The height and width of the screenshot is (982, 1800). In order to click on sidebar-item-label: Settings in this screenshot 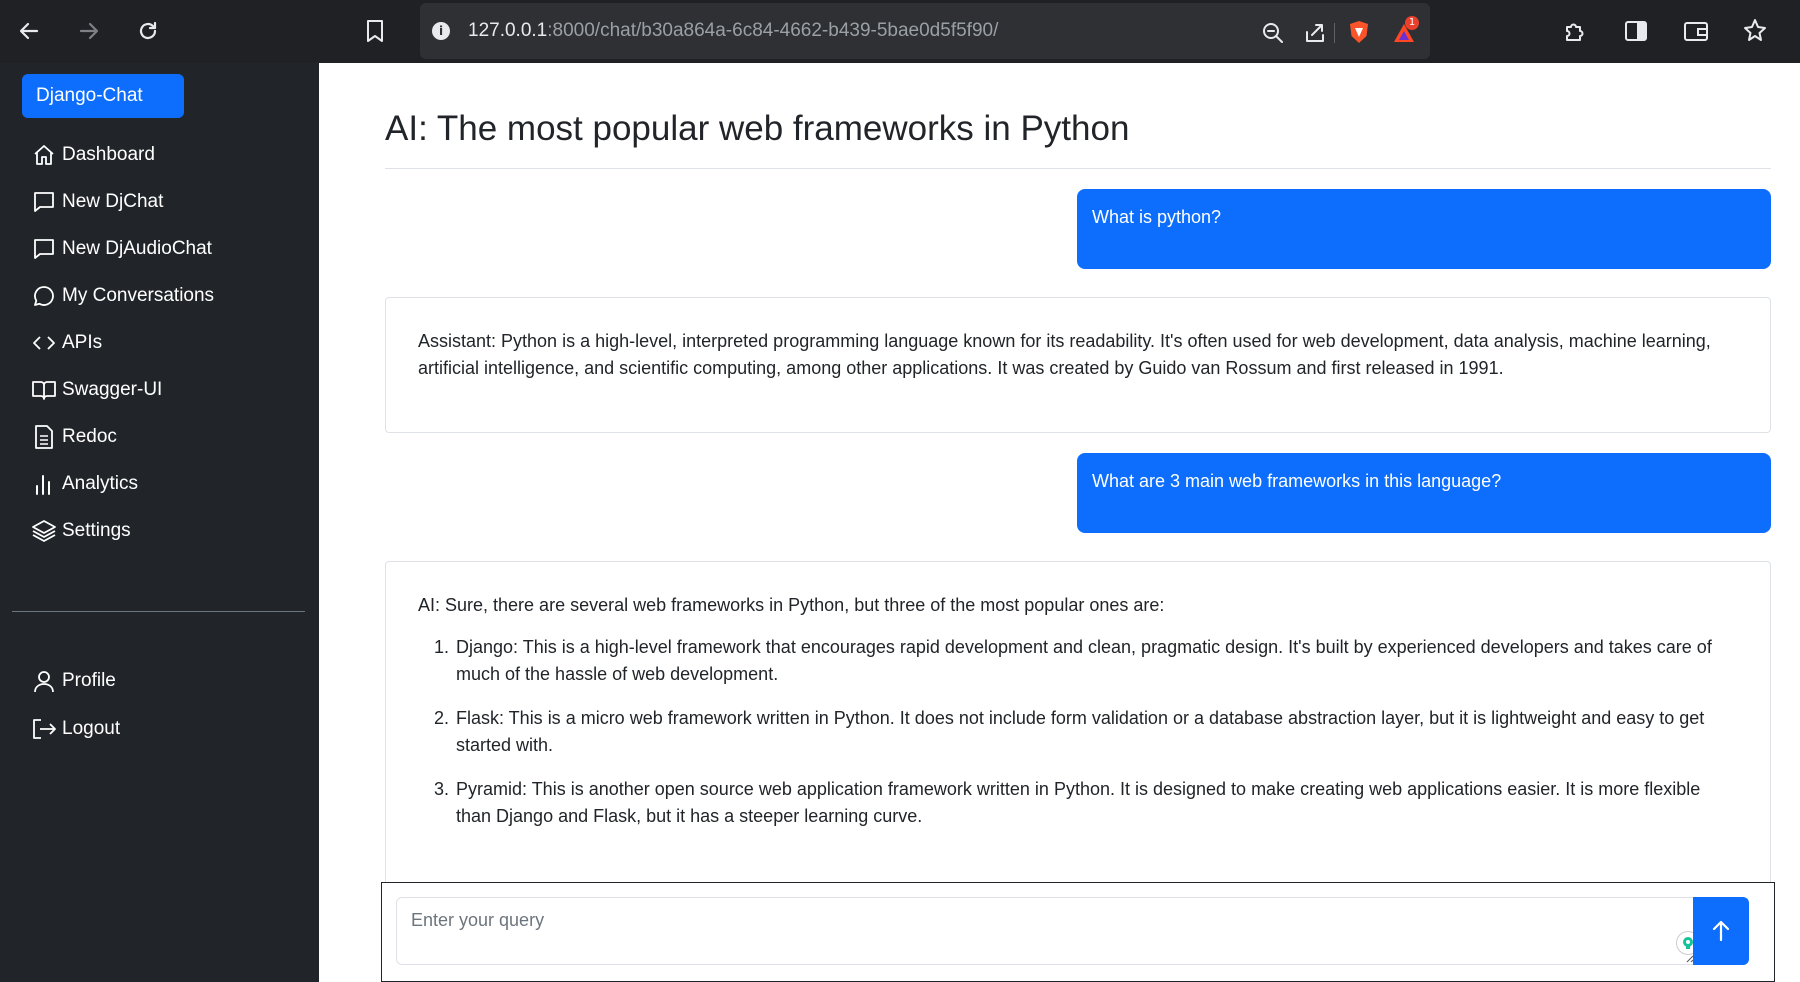, I will do `click(96, 530)`.